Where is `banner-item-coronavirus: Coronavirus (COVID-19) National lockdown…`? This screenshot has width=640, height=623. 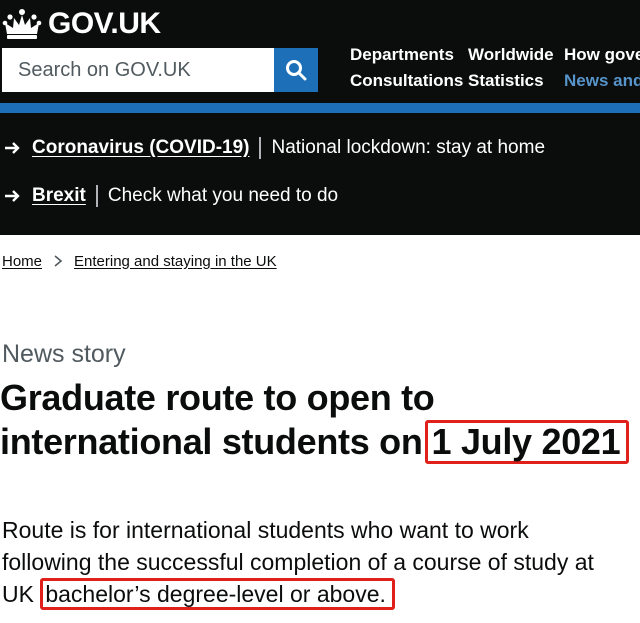
banner-item-coronavirus: Coronavirus (COVID-19) National lockdown… is located at coordinates (274, 148).